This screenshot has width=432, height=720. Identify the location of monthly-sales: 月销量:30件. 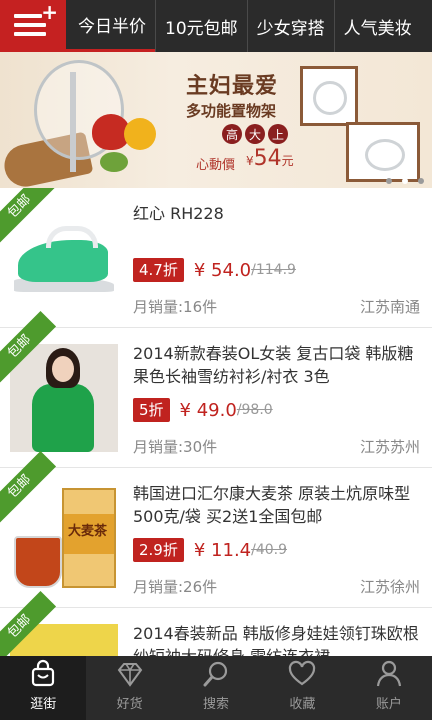
(175, 447).